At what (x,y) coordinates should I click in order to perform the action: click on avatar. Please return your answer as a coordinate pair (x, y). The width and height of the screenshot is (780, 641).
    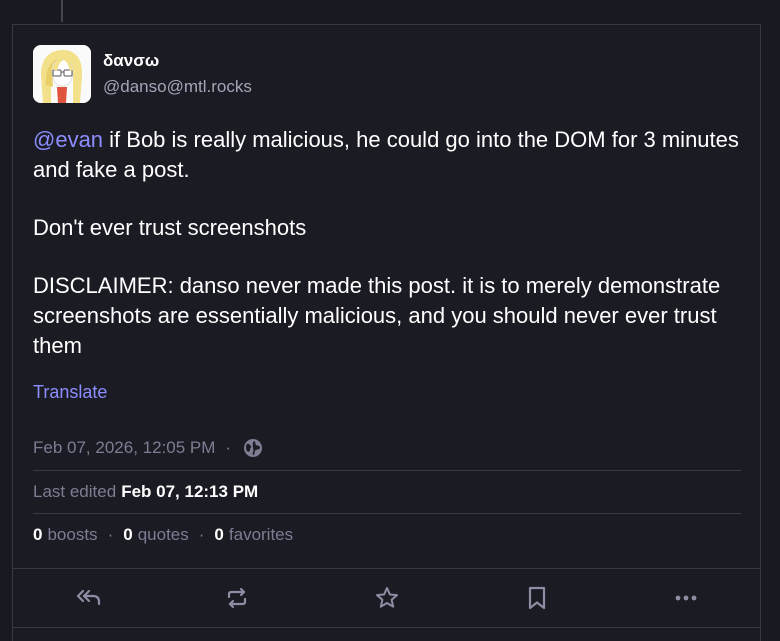
    Looking at the image, I should click on (62, 74).